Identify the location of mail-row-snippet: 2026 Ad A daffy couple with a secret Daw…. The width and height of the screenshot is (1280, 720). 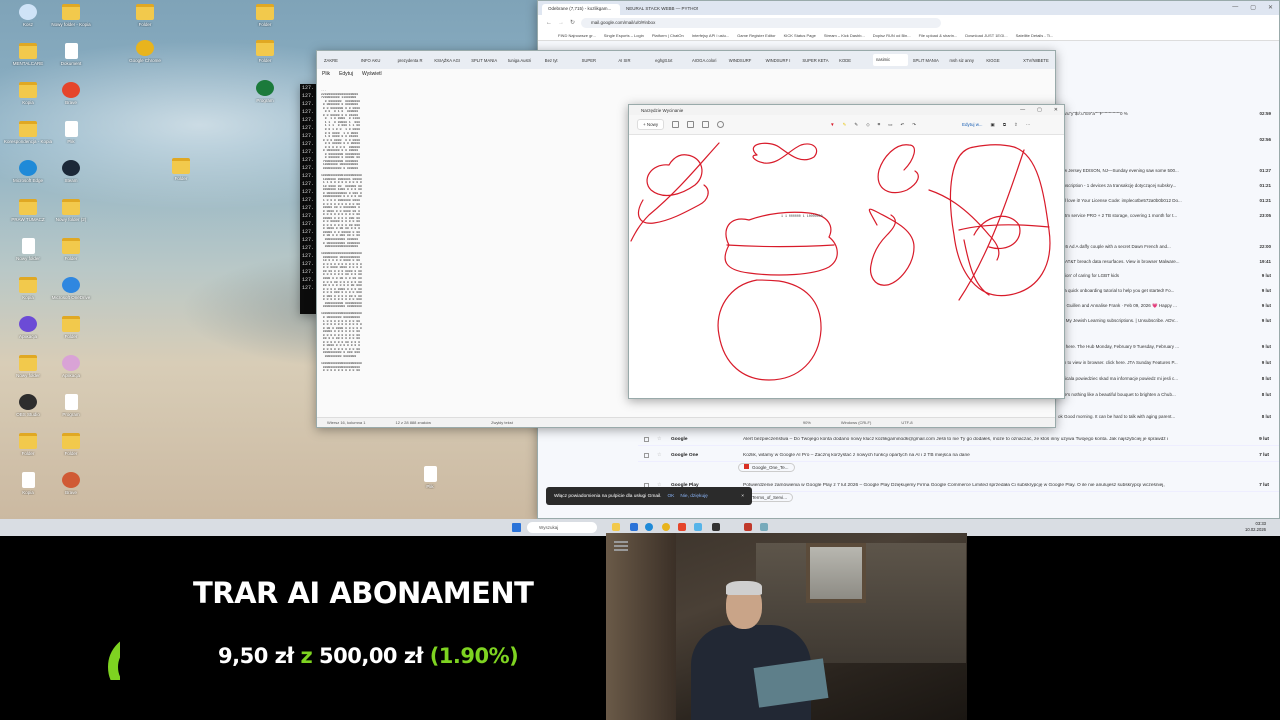
(1168, 250).